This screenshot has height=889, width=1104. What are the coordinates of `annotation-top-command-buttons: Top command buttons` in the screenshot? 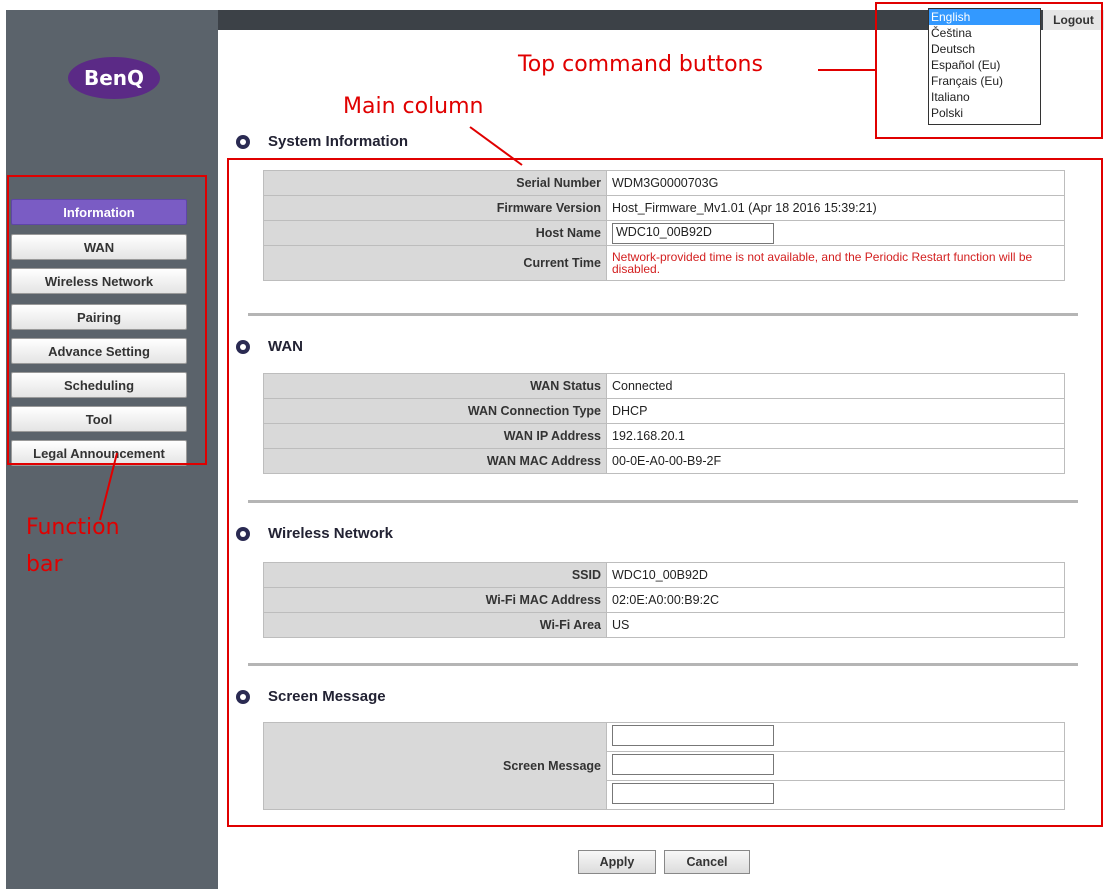 It's located at (640, 64).